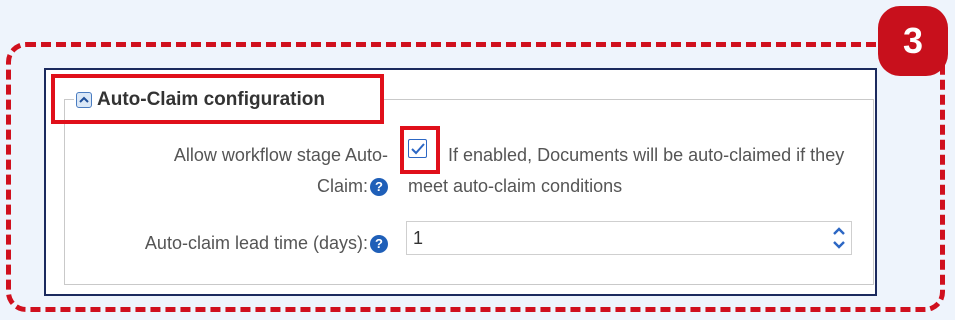  What do you see at coordinates (629, 238) in the screenshot?
I see `lead-time-input: 1` at bounding box center [629, 238].